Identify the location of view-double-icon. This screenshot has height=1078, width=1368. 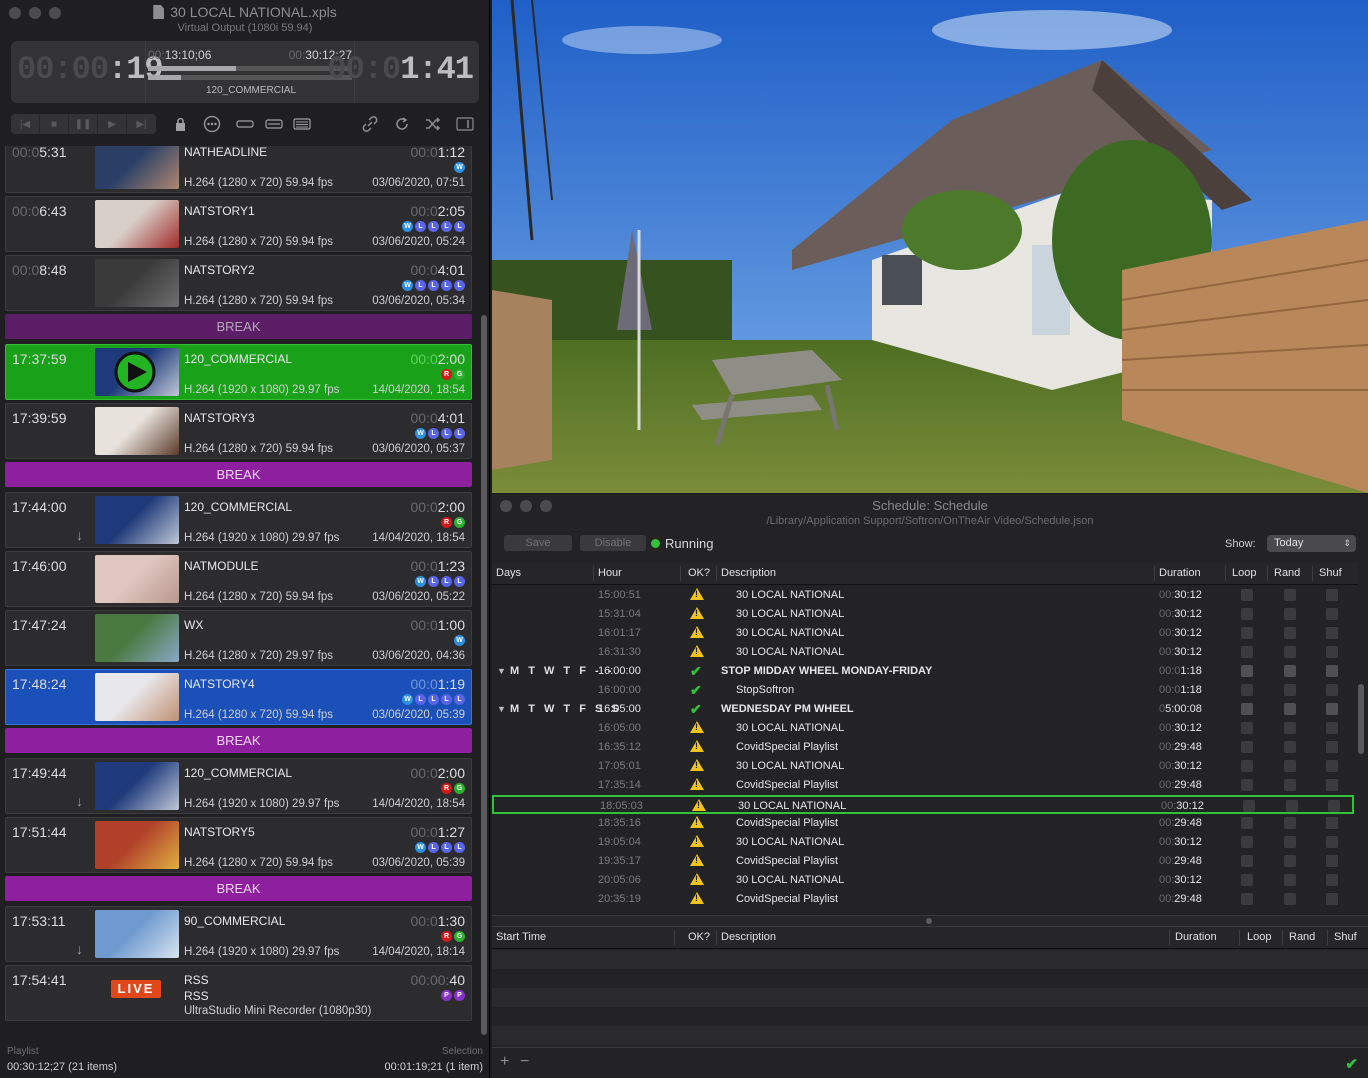
(274, 124).